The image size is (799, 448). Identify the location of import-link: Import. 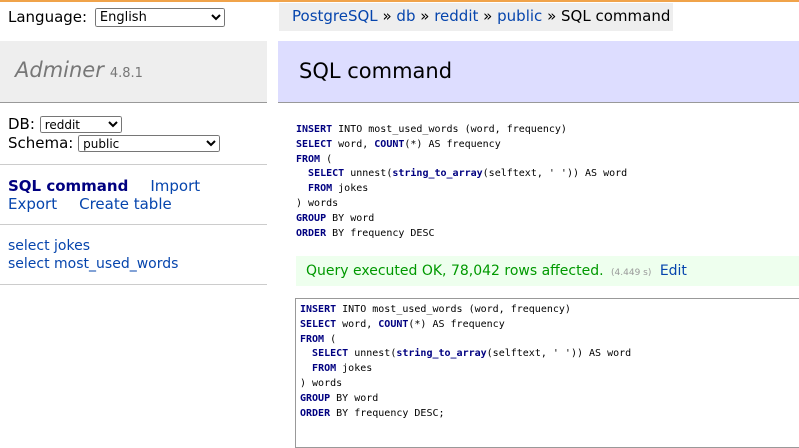
(175, 186).